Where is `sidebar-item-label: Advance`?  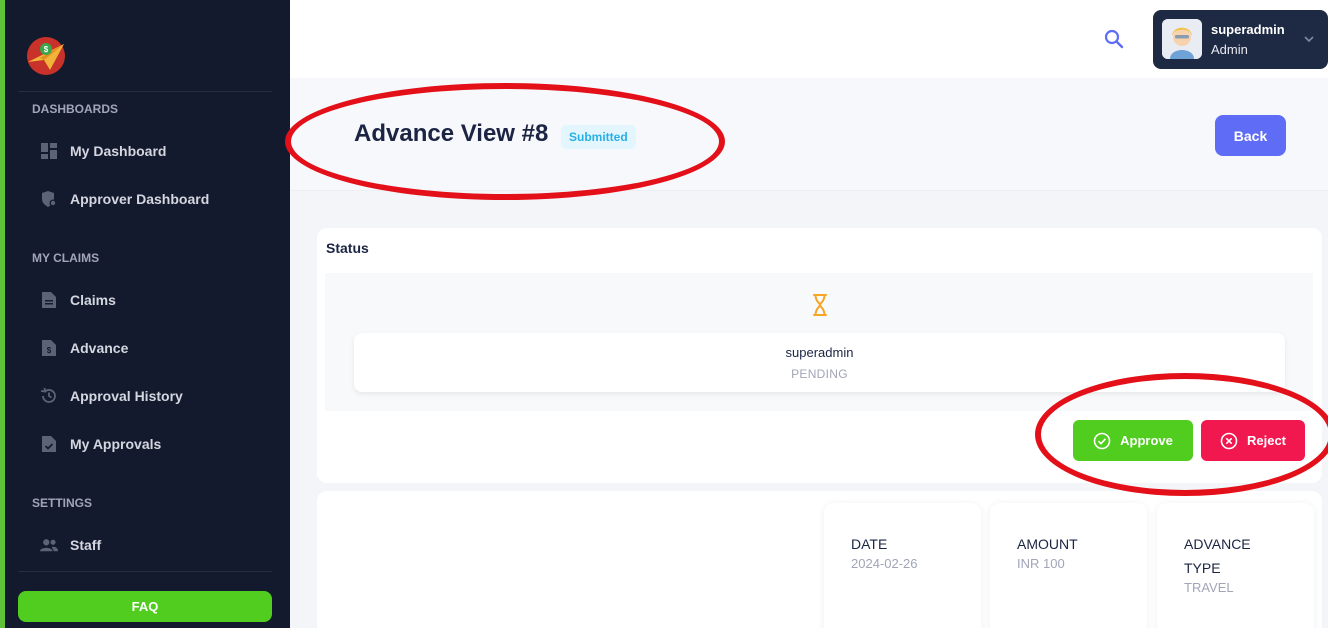
sidebar-item-label: Advance is located at coordinates (99, 348).